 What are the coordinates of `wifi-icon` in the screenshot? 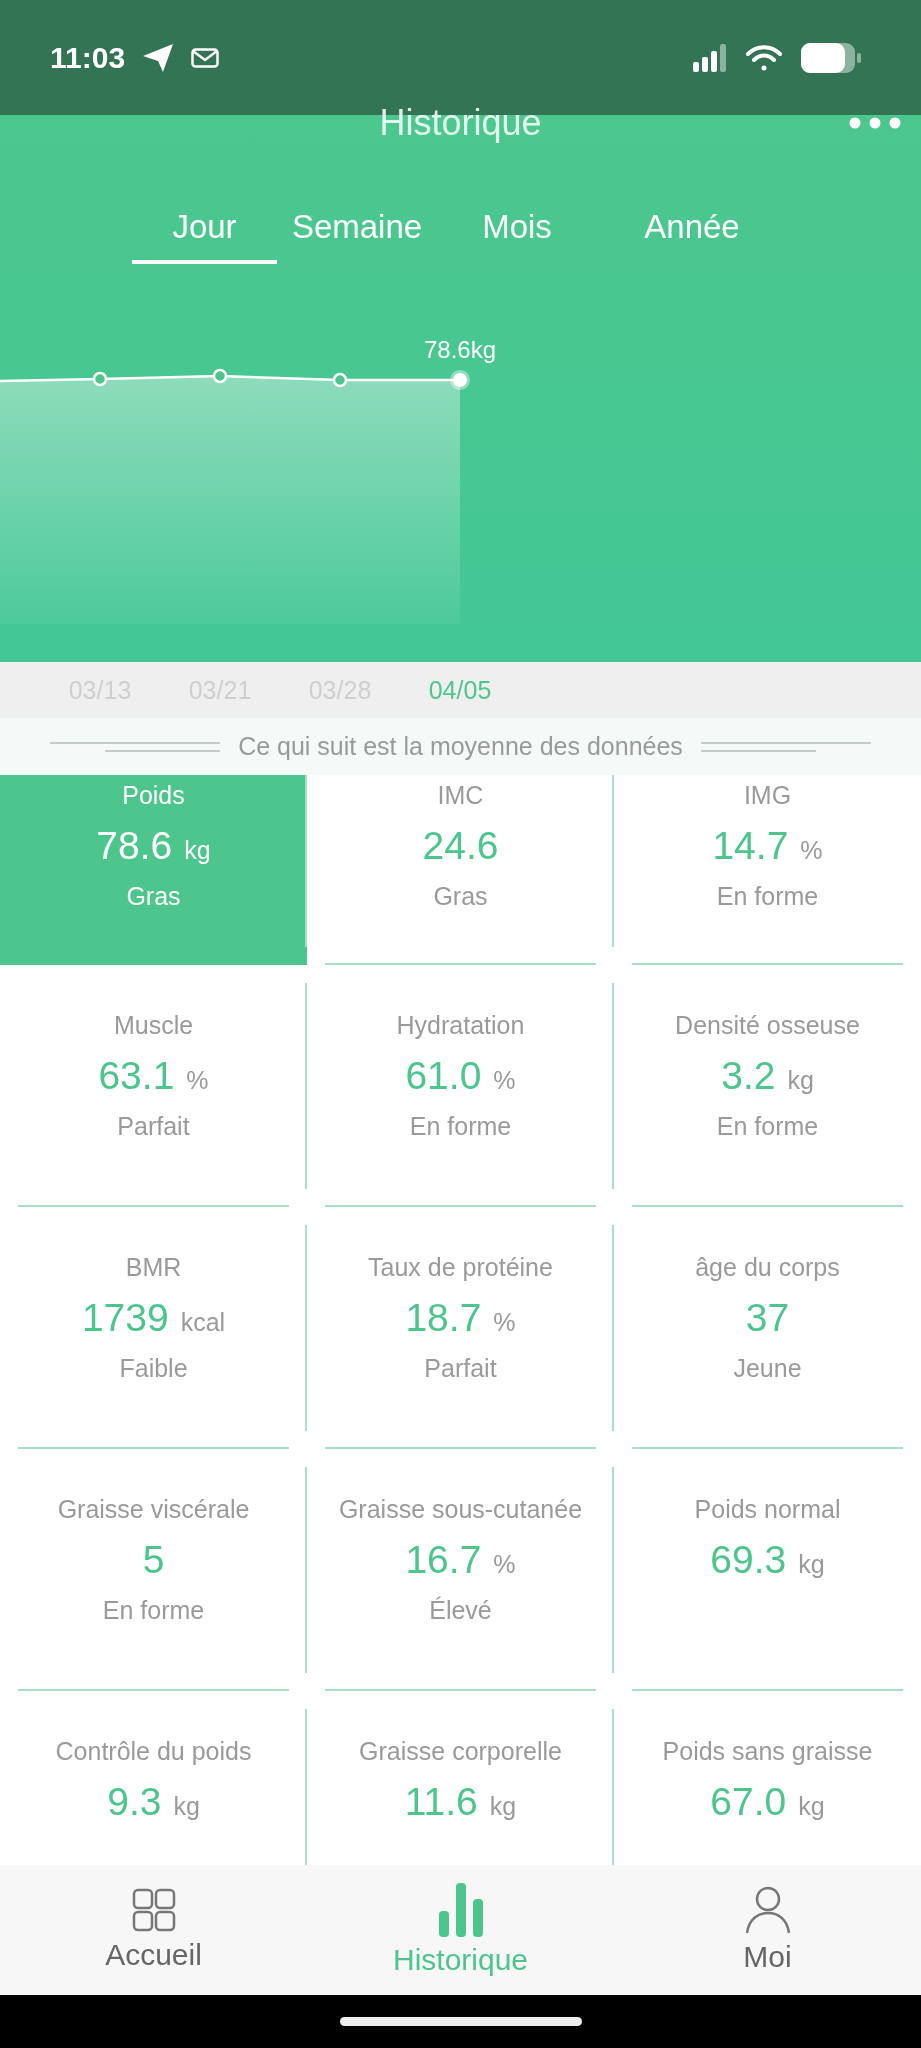 It's located at (764, 57).